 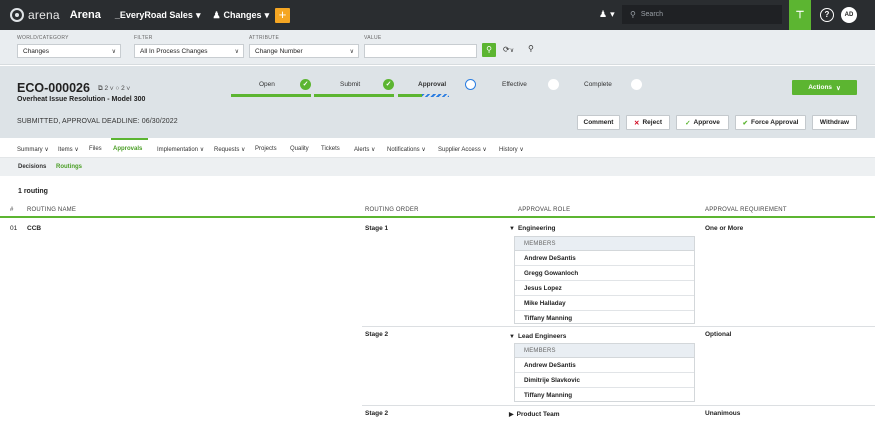 I want to click on change-badges: ⧉ 2 ∨ ○ 2 ∨, so click(x=114, y=89).